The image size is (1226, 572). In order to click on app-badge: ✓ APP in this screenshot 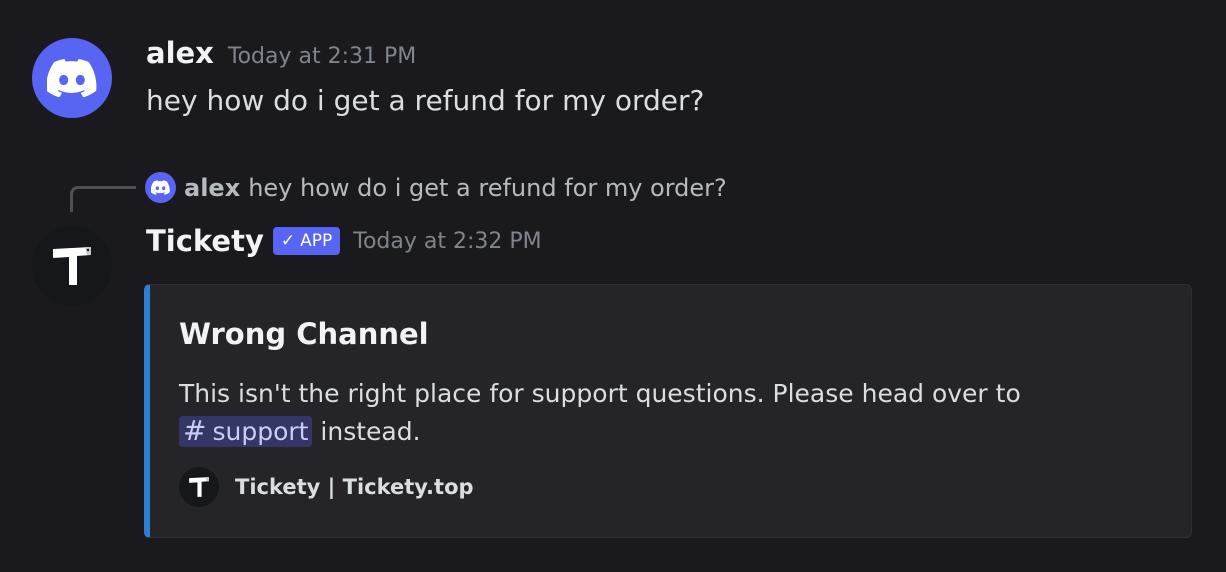, I will do `click(306, 241)`.